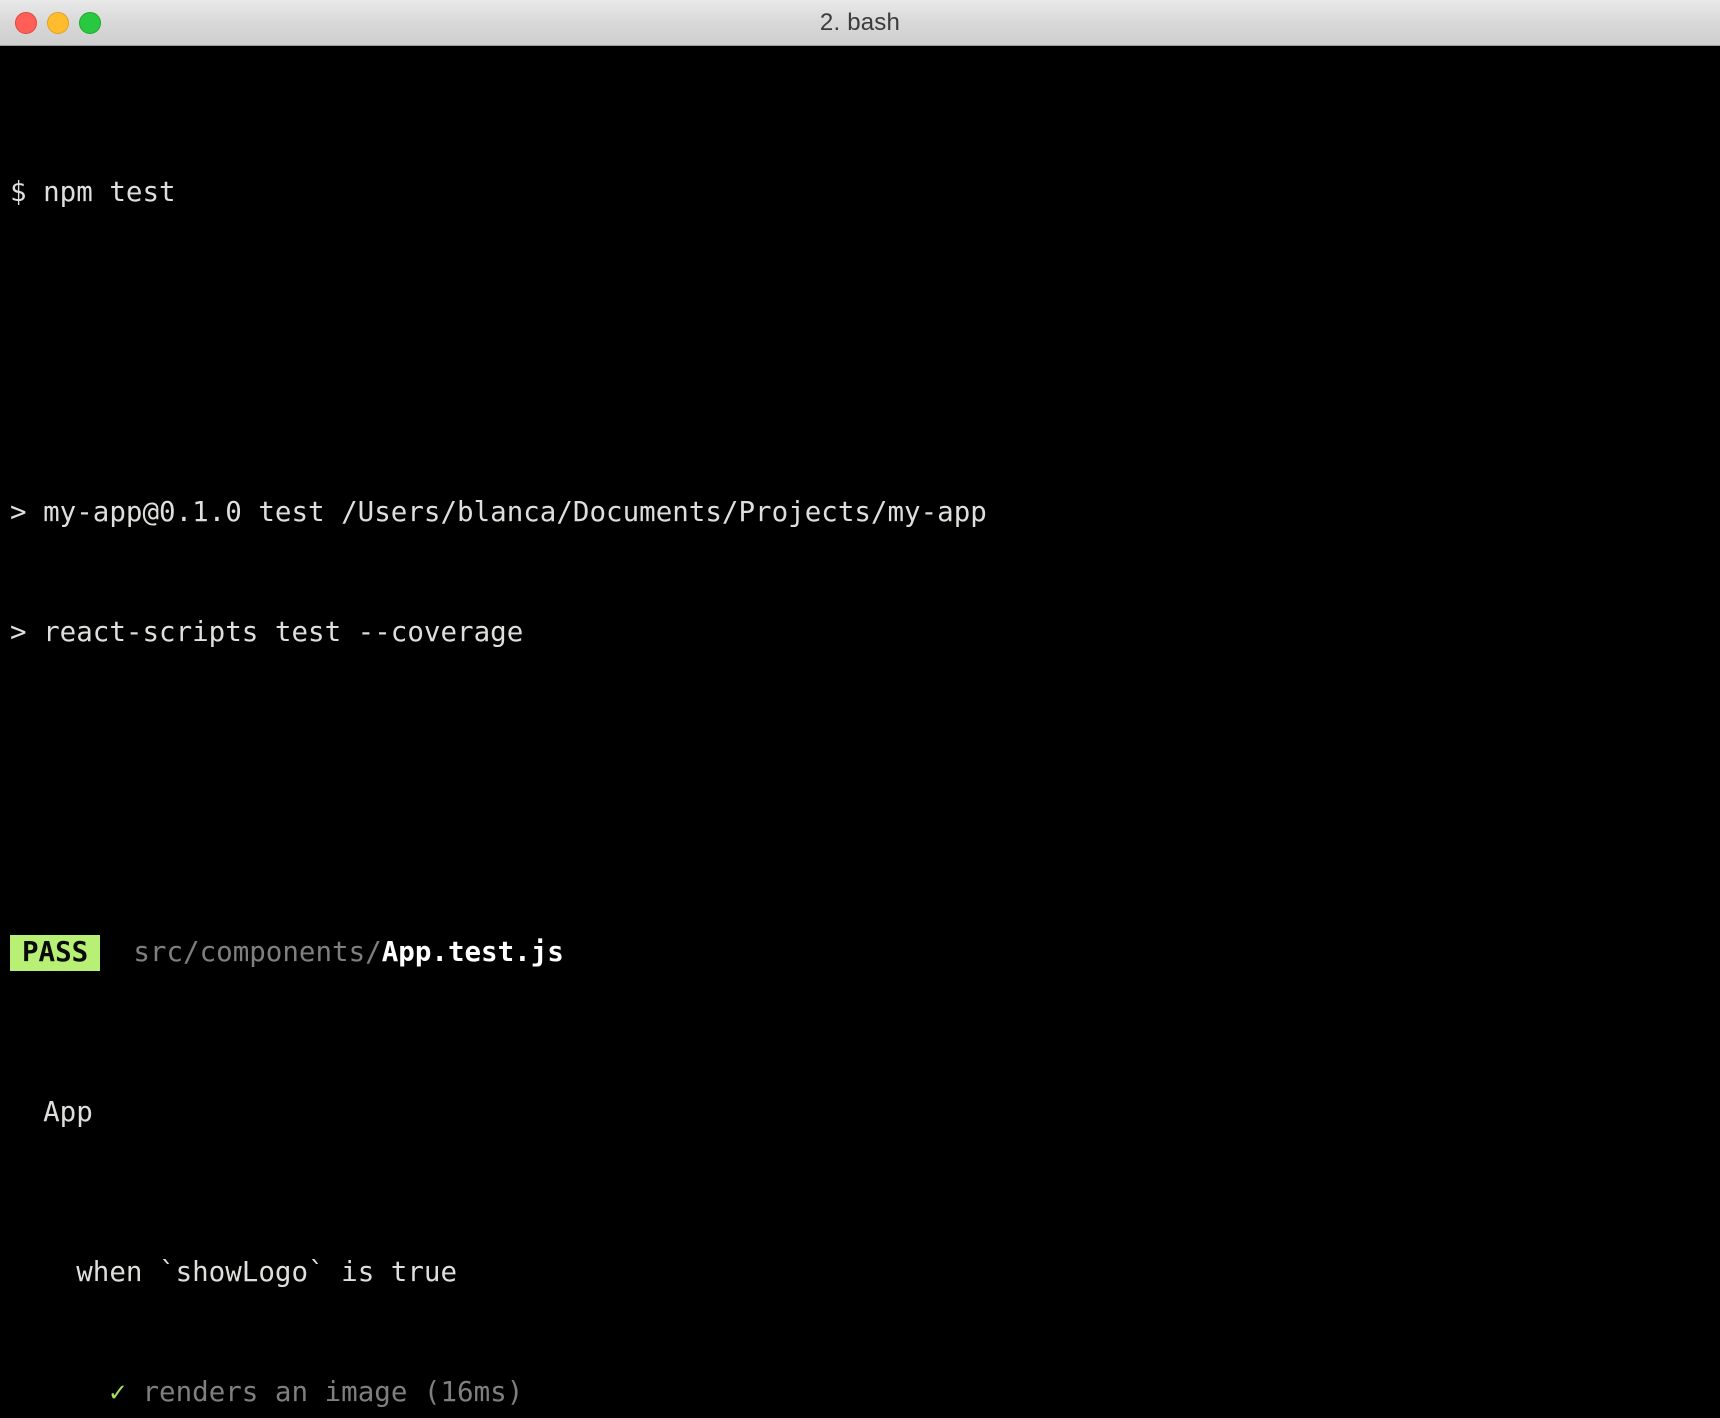 The height and width of the screenshot is (1418, 1720). I want to click on command-line: $ npm test, so click(865, 192).